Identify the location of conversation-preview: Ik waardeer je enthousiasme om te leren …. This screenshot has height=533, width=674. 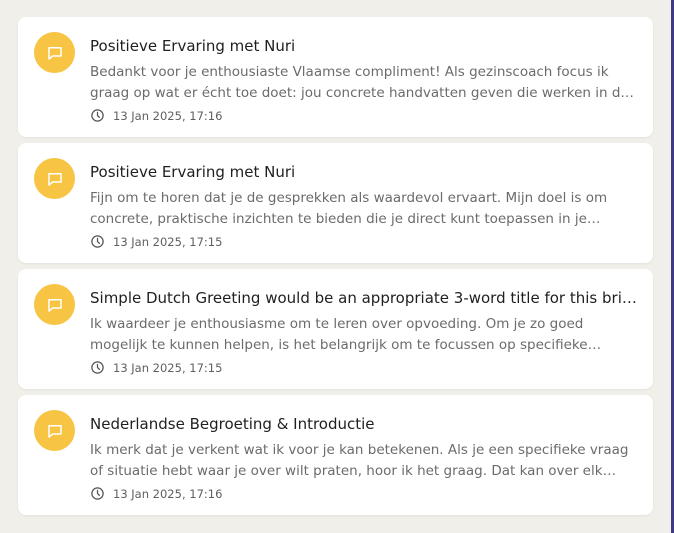
(339, 334).